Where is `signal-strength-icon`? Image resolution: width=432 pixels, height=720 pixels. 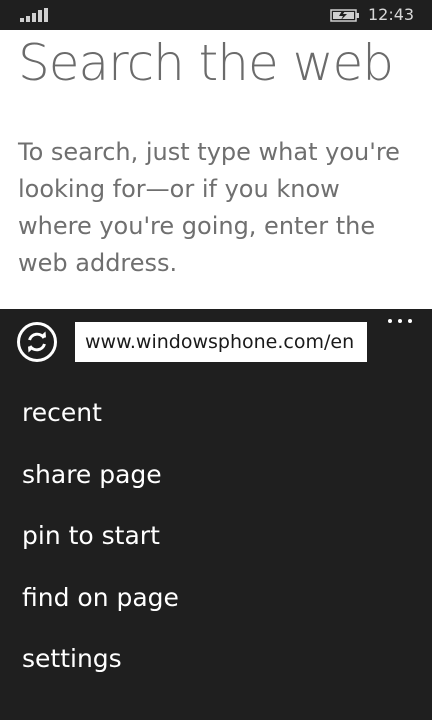 signal-strength-icon is located at coordinates (34, 15).